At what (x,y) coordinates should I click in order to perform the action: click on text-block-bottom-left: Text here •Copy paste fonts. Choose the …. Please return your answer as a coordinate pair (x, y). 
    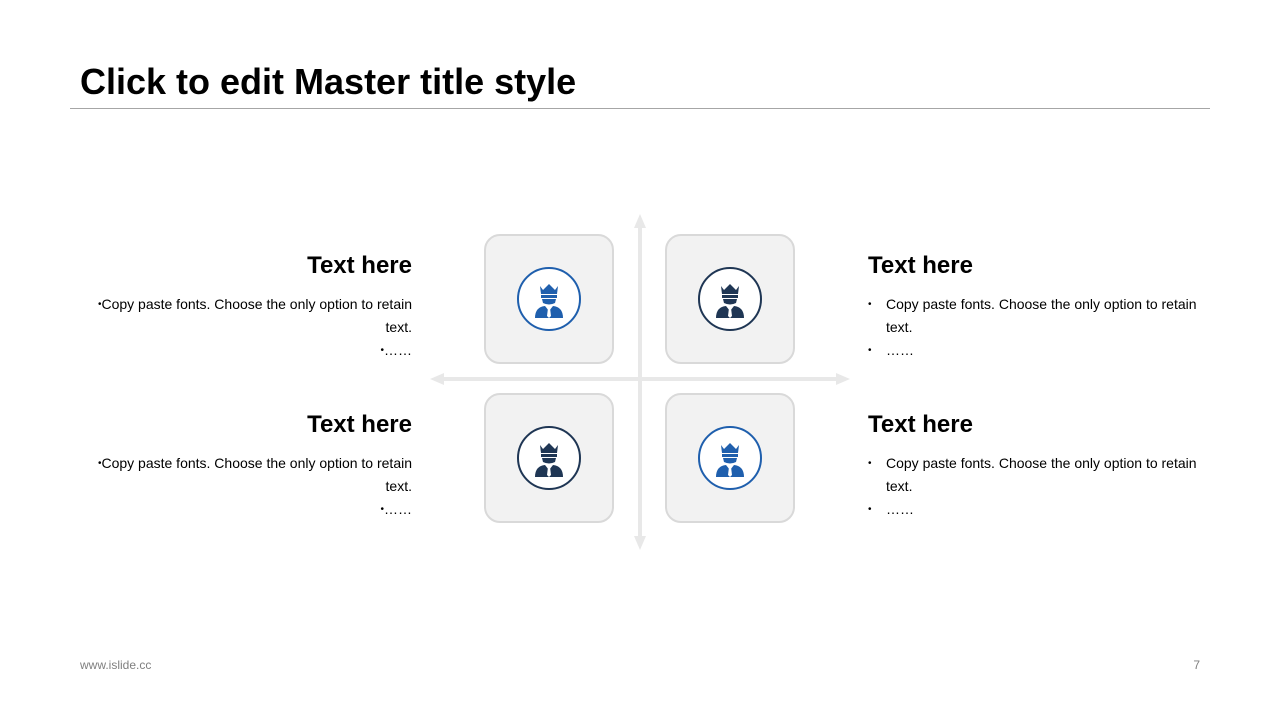
    Looking at the image, I should click on (247, 465).